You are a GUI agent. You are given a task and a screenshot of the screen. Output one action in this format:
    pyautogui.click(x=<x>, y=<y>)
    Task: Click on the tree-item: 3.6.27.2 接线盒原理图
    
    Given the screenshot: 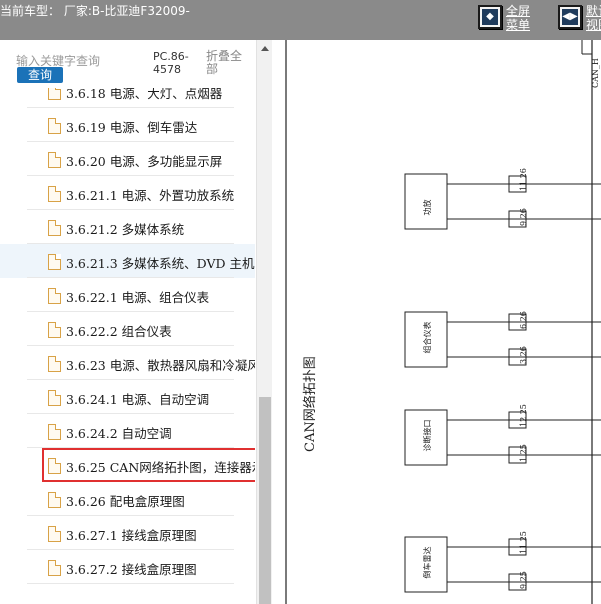 What is the action you would take?
    pyautogui.click(x=127, y=567)
    